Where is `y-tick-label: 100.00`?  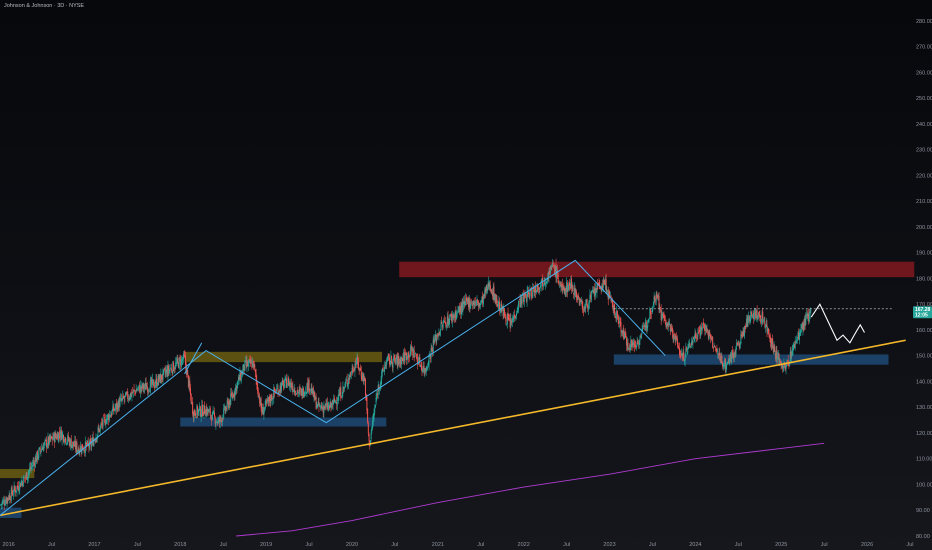
y-tick-label: 100.00 is located at coordinates (924, 485).